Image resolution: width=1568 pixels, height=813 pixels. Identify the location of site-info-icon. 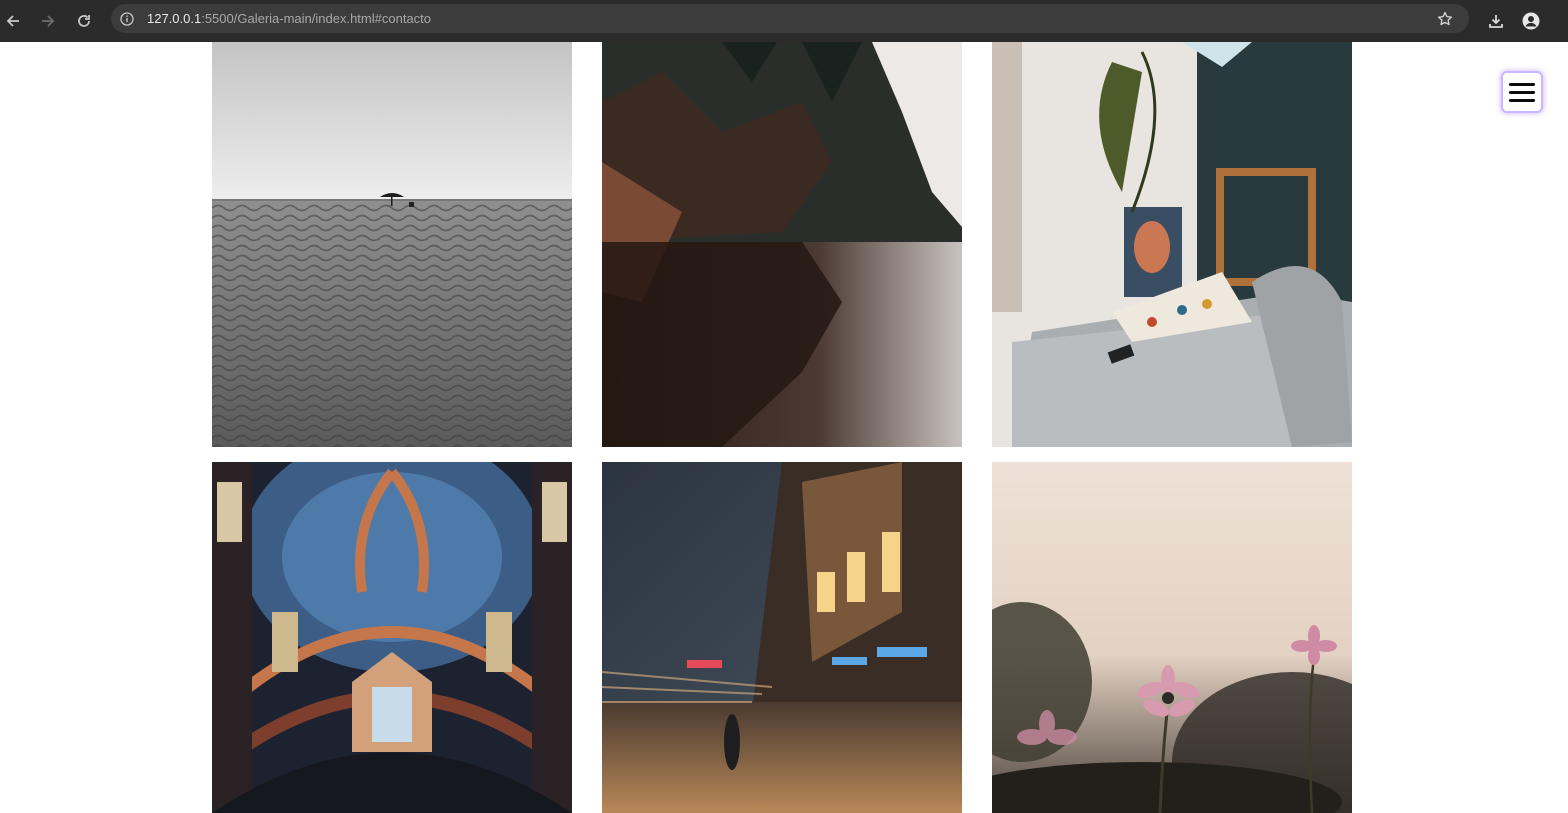
(127, 19).